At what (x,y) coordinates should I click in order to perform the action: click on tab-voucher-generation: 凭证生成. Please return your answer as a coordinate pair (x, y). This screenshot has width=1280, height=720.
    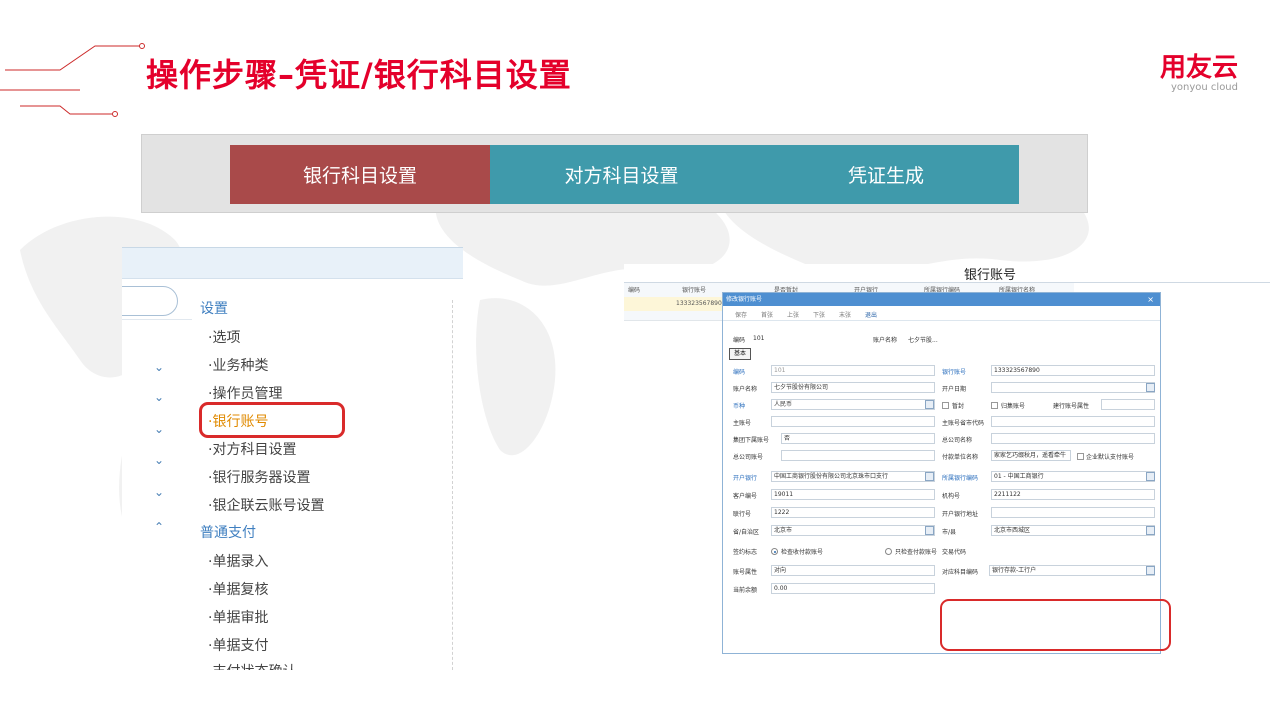
    Looking at the image, I should click on (886, 174).